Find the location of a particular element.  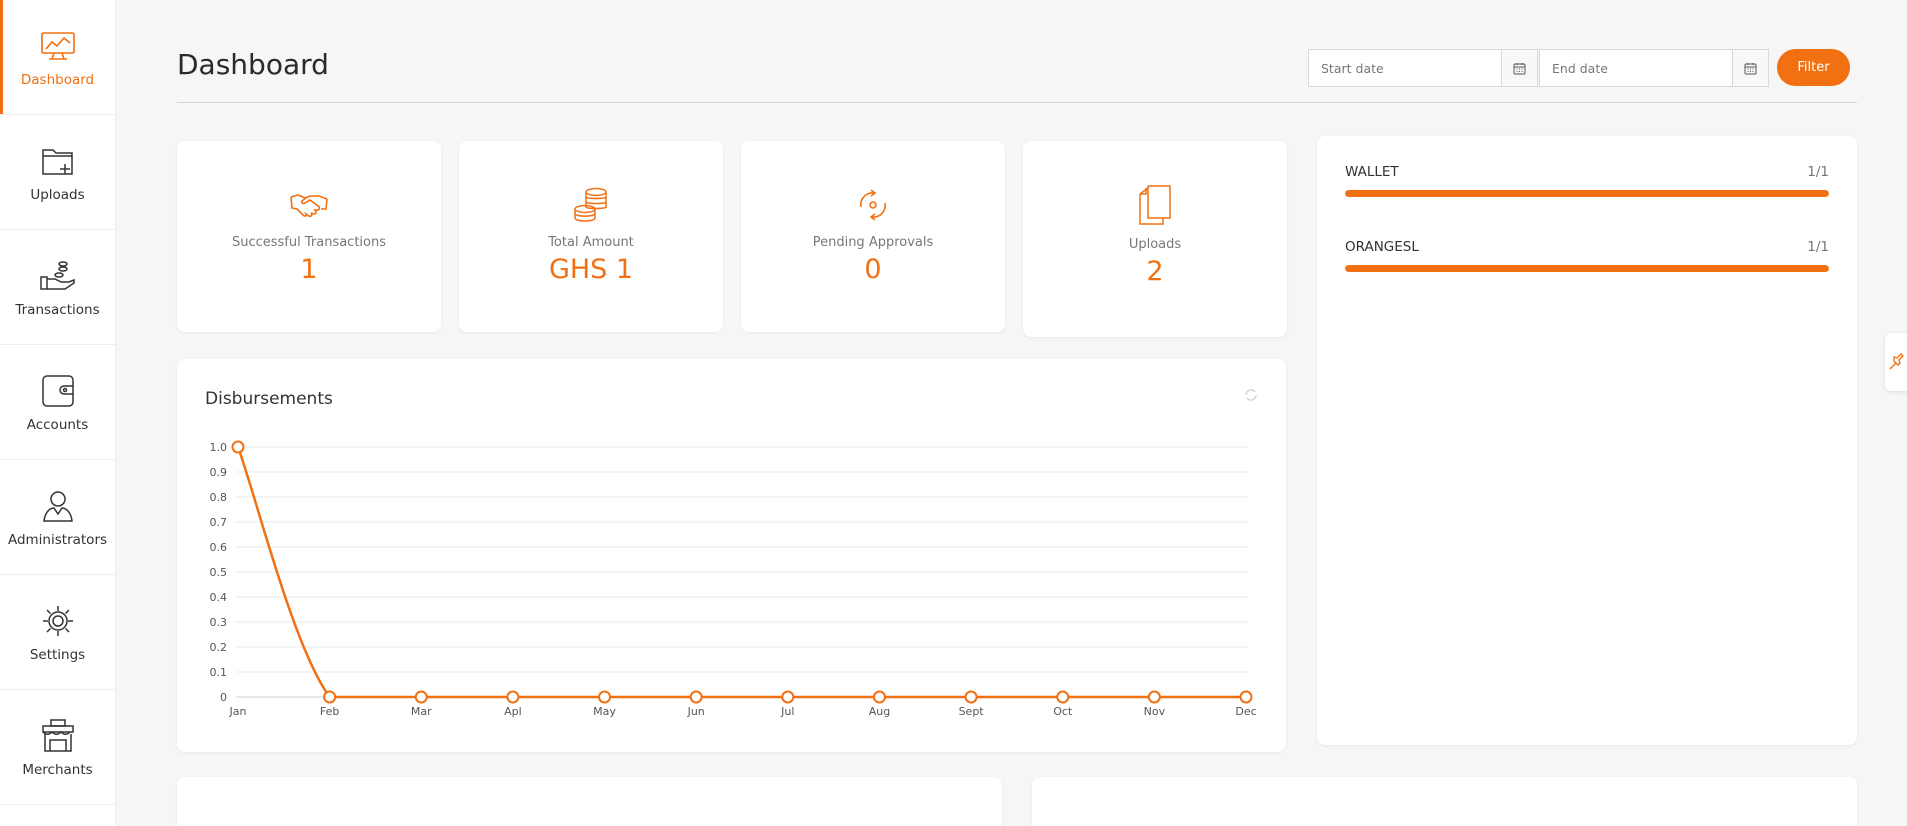

side-settings-tab is located at coordinates (1896, 362).